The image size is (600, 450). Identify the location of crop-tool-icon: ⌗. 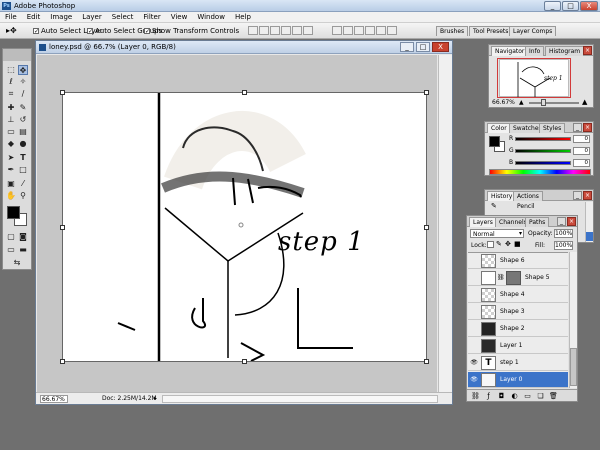
(11, 94).